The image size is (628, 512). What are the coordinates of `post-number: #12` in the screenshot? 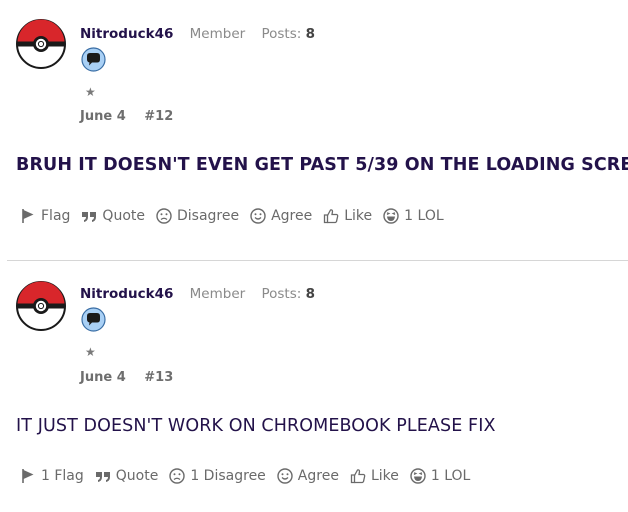 It's located at (158, 116).